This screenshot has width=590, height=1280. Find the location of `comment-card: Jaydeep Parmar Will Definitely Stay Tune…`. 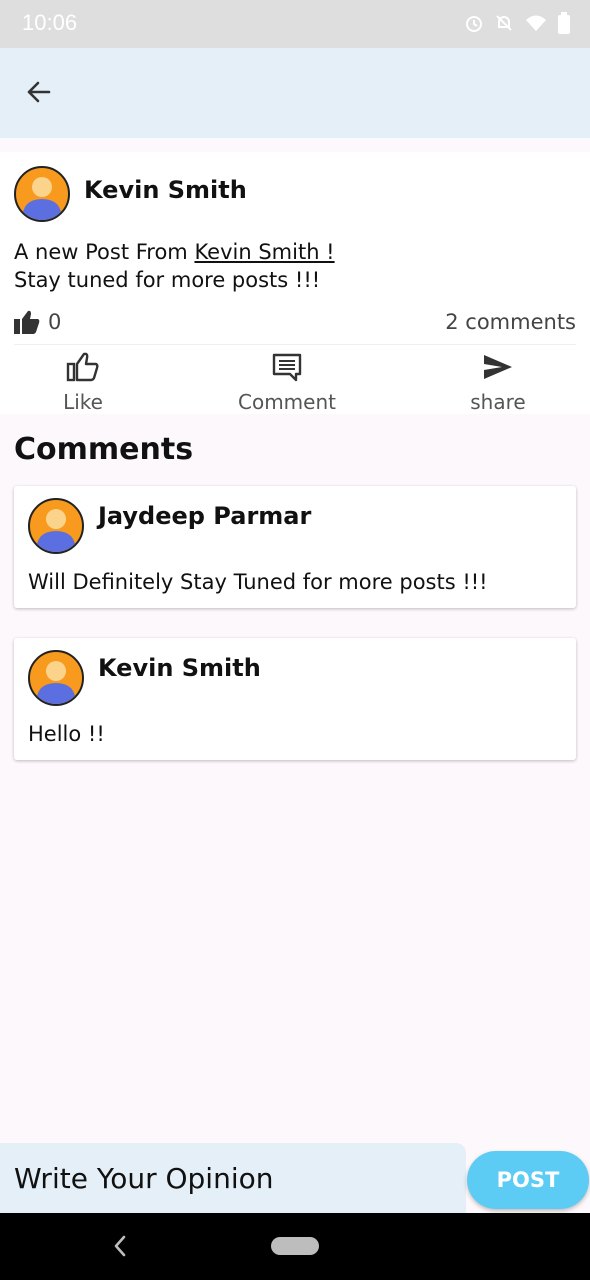

comment-card: Jaydeep Parmar Will Definitely Stay Tune… is located at coordinates (295, 547).